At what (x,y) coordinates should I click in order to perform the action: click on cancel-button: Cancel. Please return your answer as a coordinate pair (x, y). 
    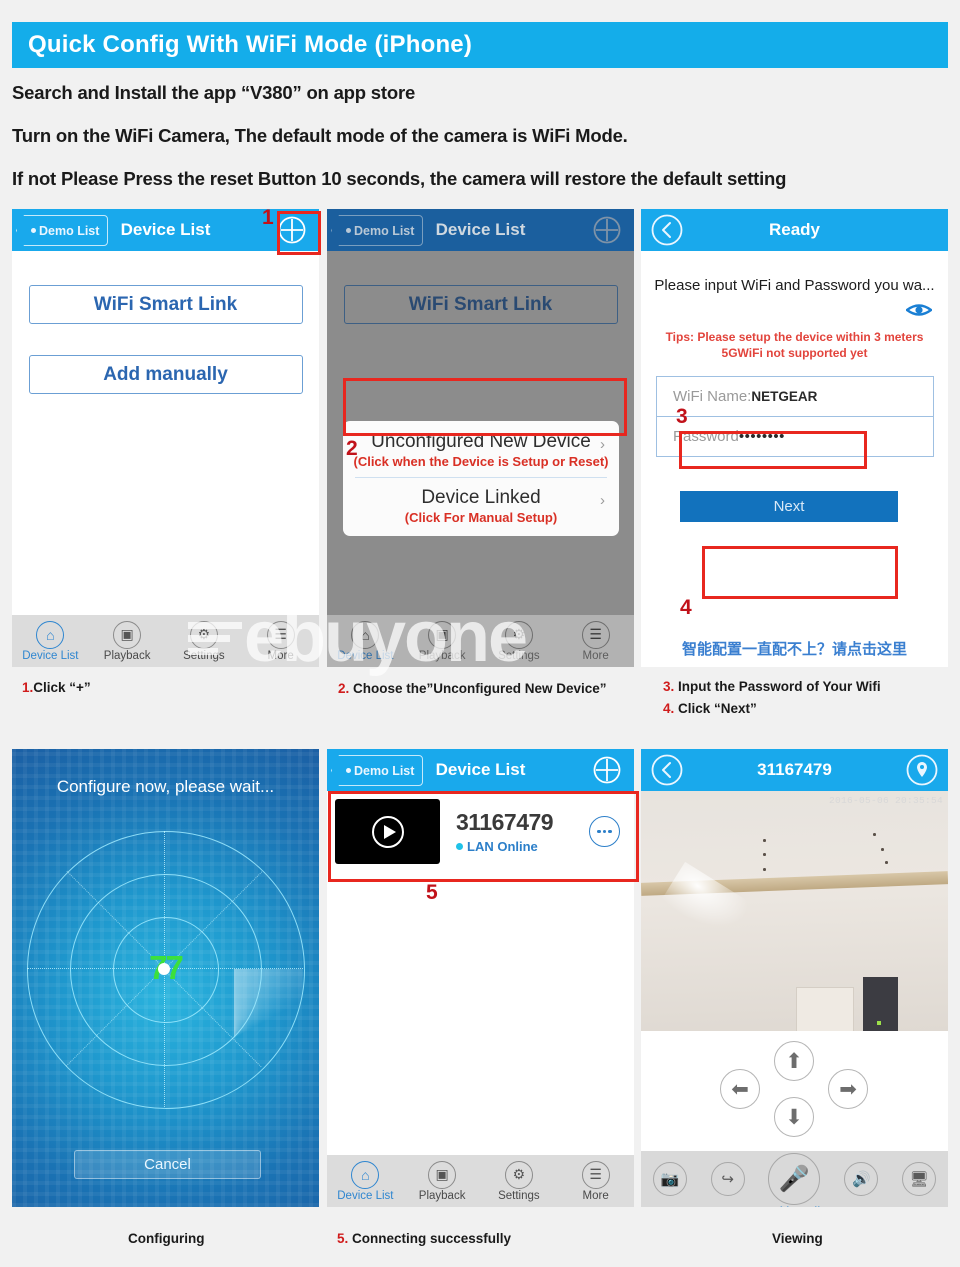
    Looking at the image, I should click on (167, 1164).